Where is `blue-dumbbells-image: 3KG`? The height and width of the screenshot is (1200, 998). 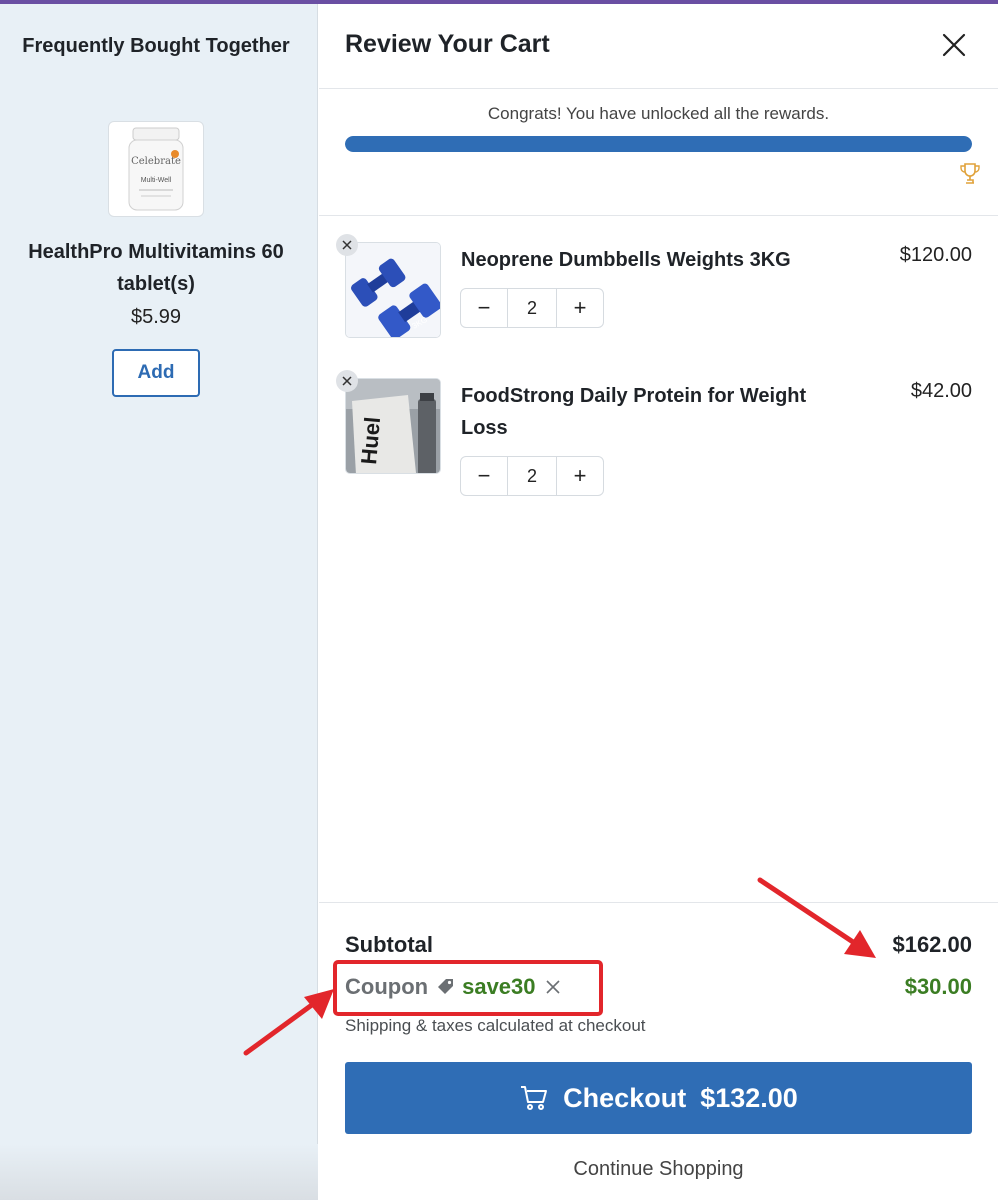
blue-dumbbells-image: 3KG is located at coordinates (393, 290).